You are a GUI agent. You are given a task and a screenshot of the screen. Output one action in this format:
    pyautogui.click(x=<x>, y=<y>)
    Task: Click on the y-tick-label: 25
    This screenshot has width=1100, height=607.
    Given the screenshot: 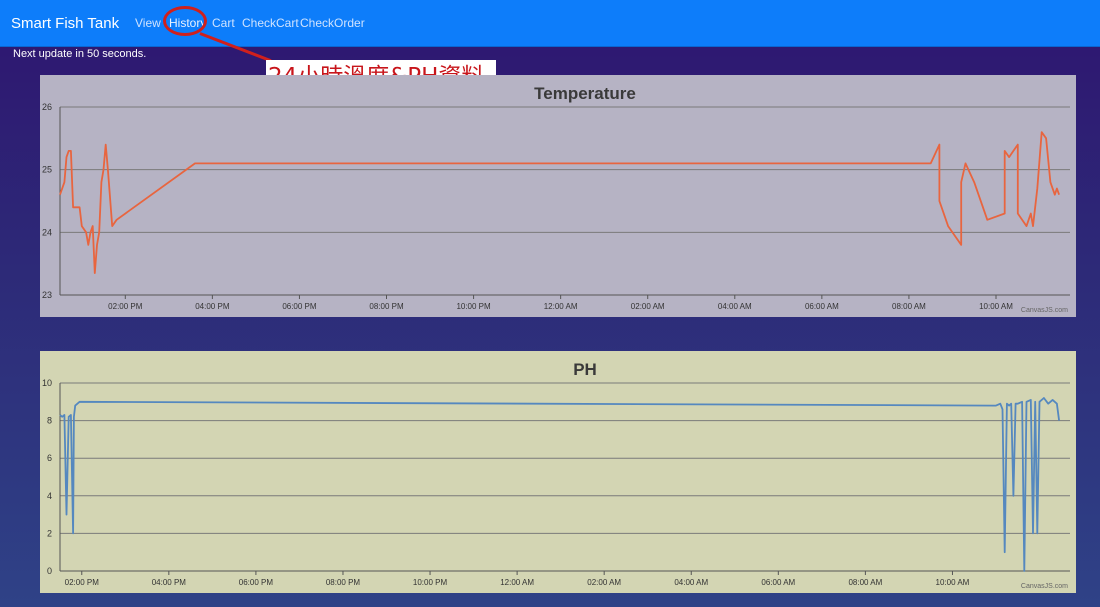 What is the action you would take?
    pyautogui.click(x=47, y=170)
    